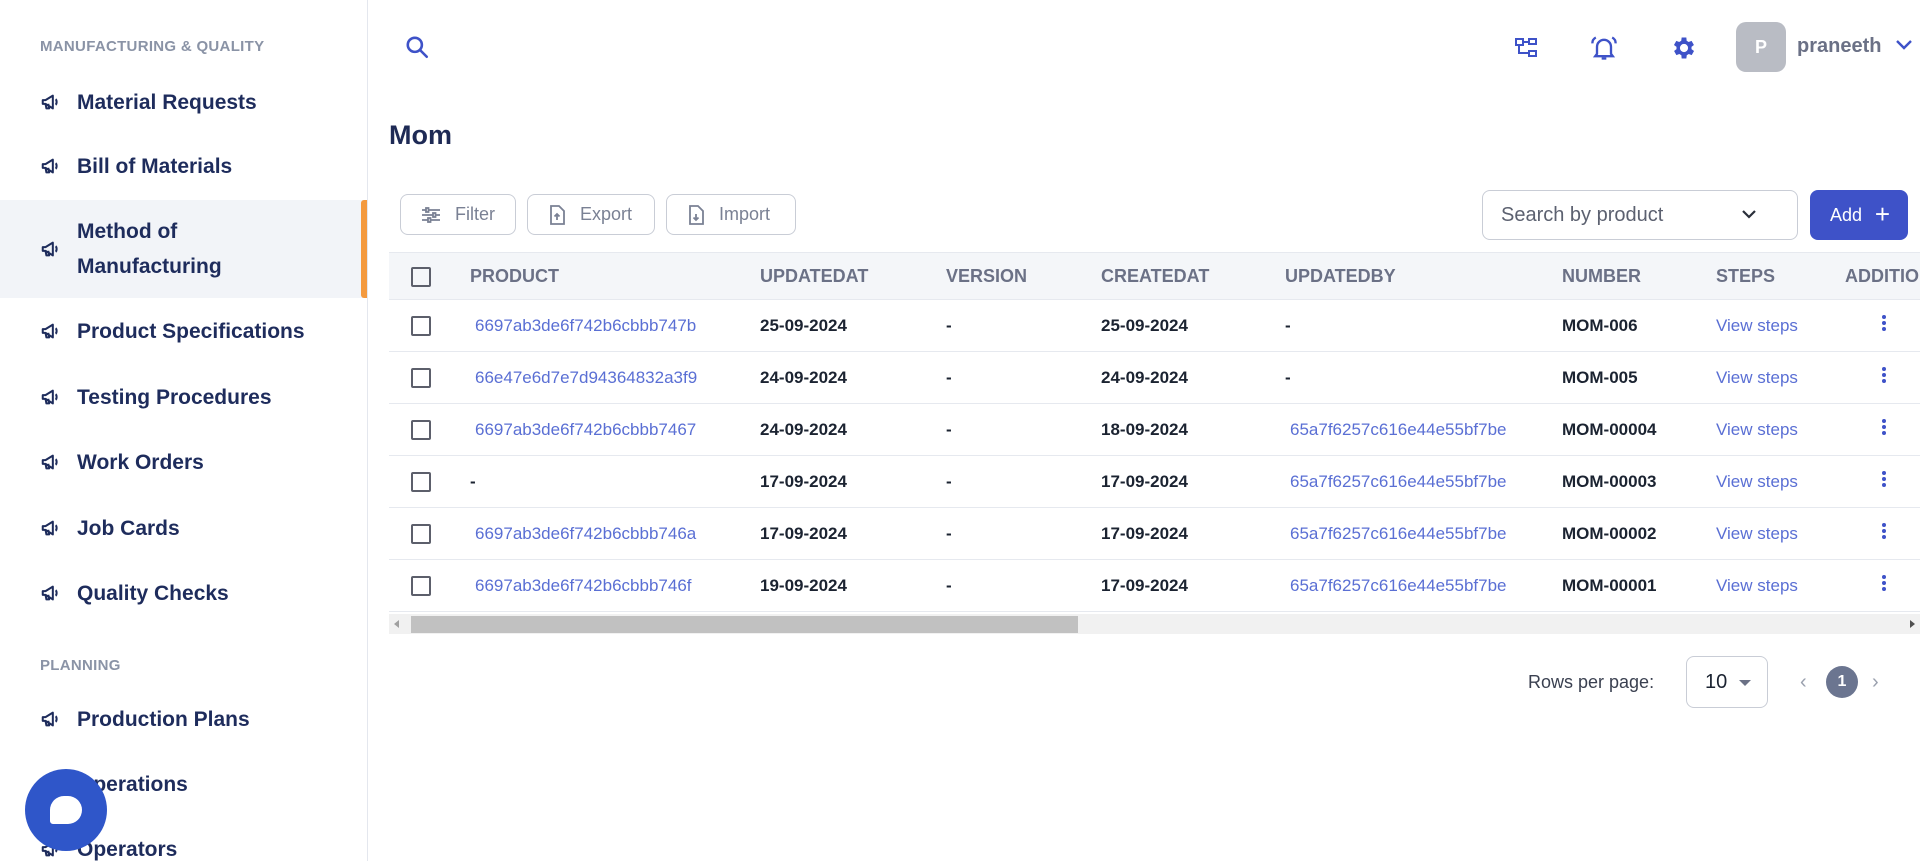 The width and height of the screenshot is (1920, 861). I want to click on column-header-updatedby: UPDATEDBY, so click(1423, 276).